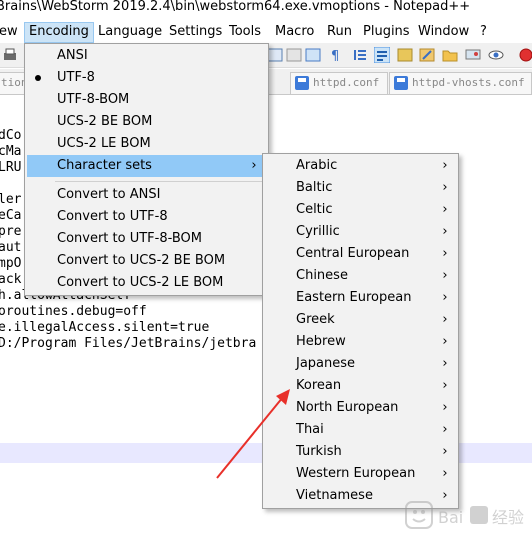 This screenshot has height=542, width=532. What do you see at coordinates (508, 517) in the screenshot?
I see `svg-text: 经验` at bounding box center [508, 517].